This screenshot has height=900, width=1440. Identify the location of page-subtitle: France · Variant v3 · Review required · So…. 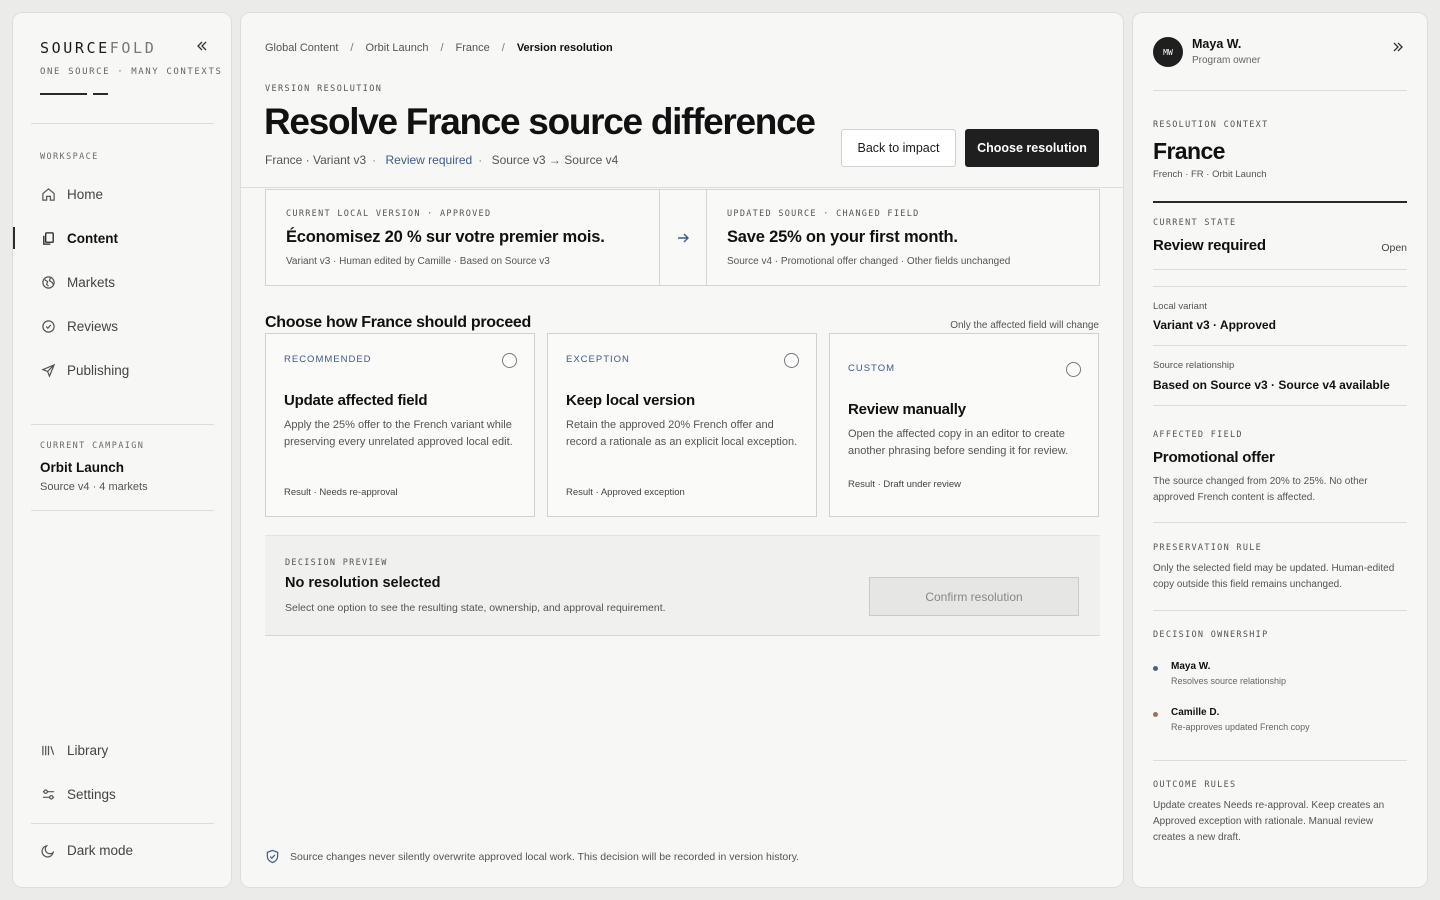
(442, 160).